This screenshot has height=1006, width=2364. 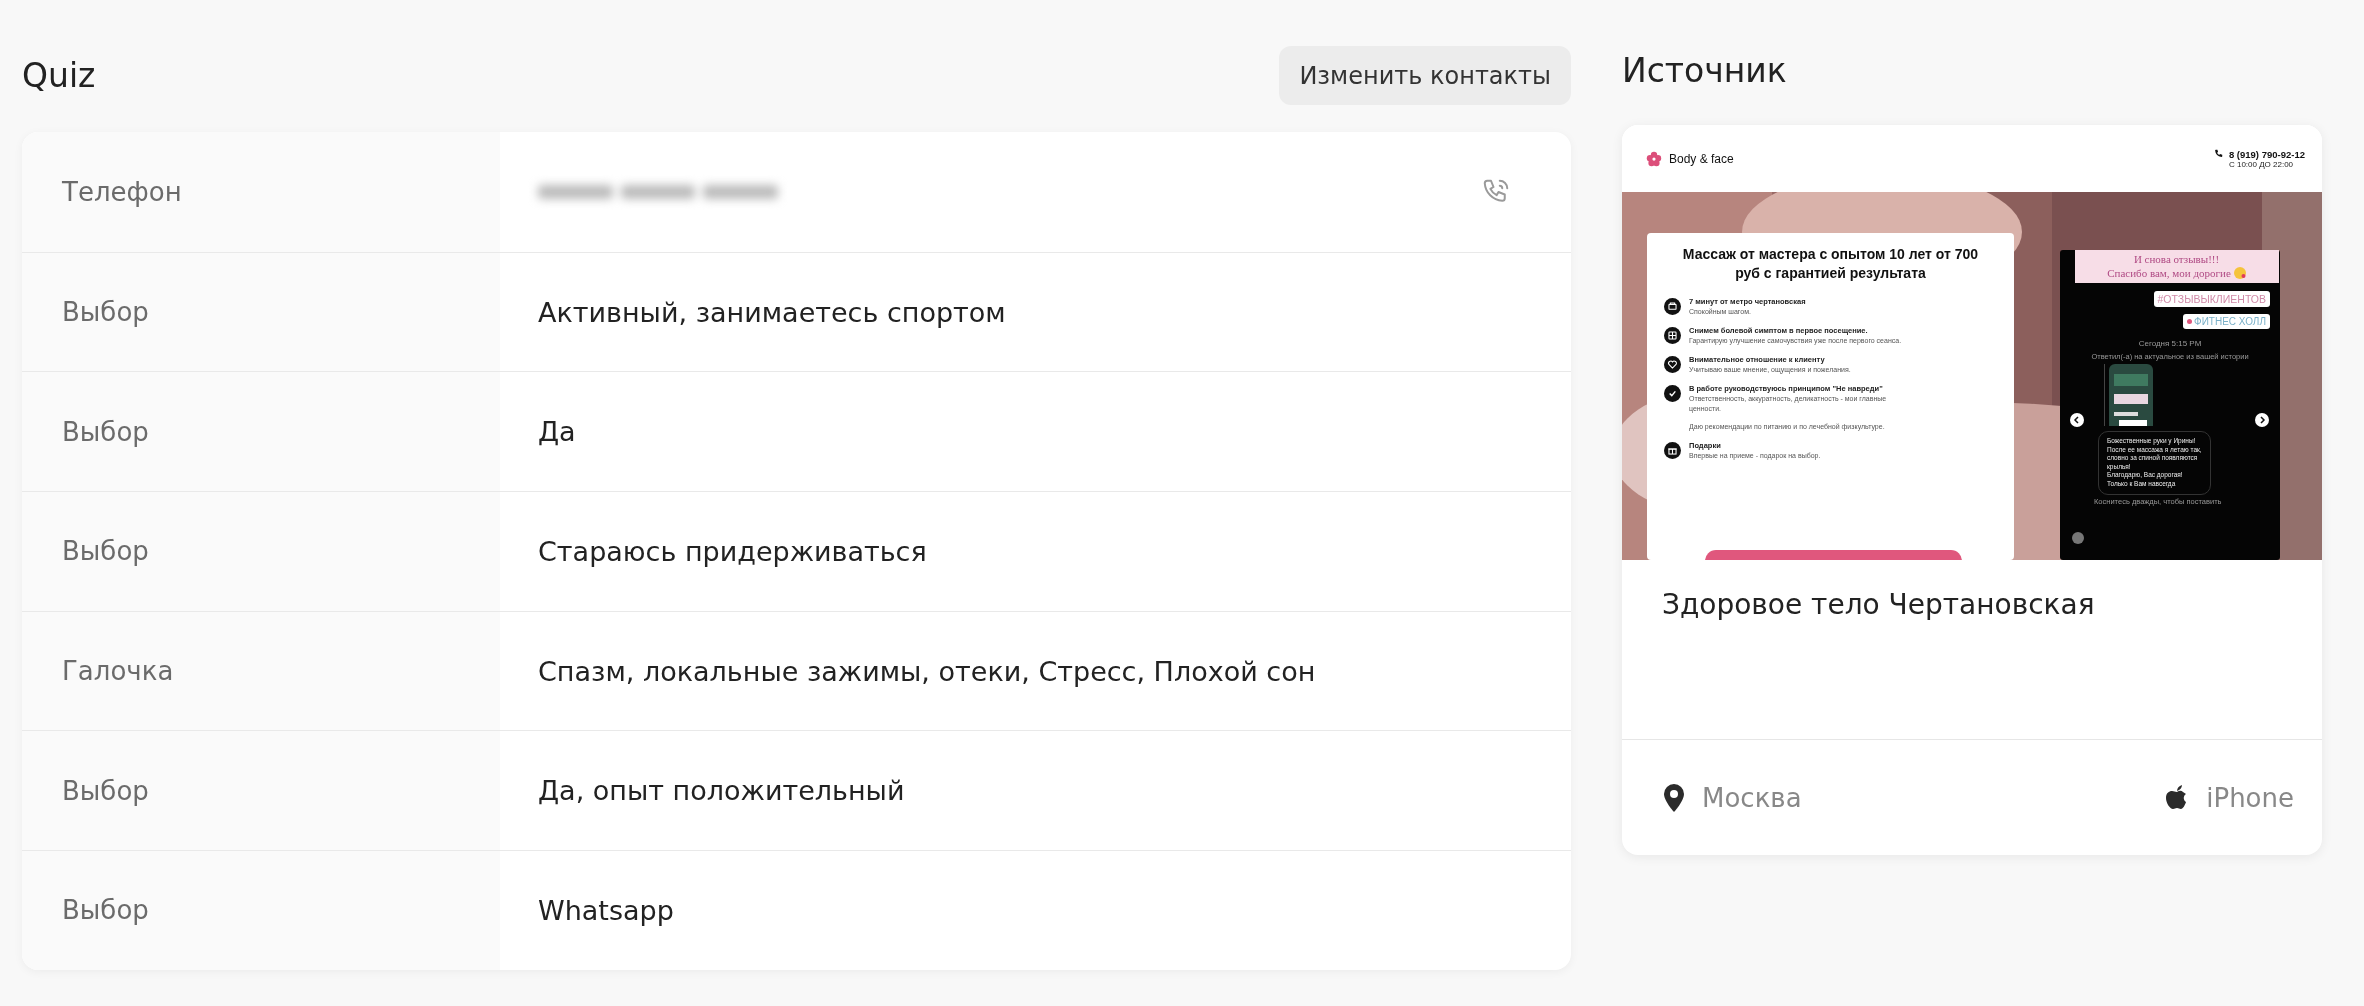 What do you see at coordinates (1701, 158) in the screenshot?
I see `site-logo-text: Body & face` at bounding box center [1701, 158].